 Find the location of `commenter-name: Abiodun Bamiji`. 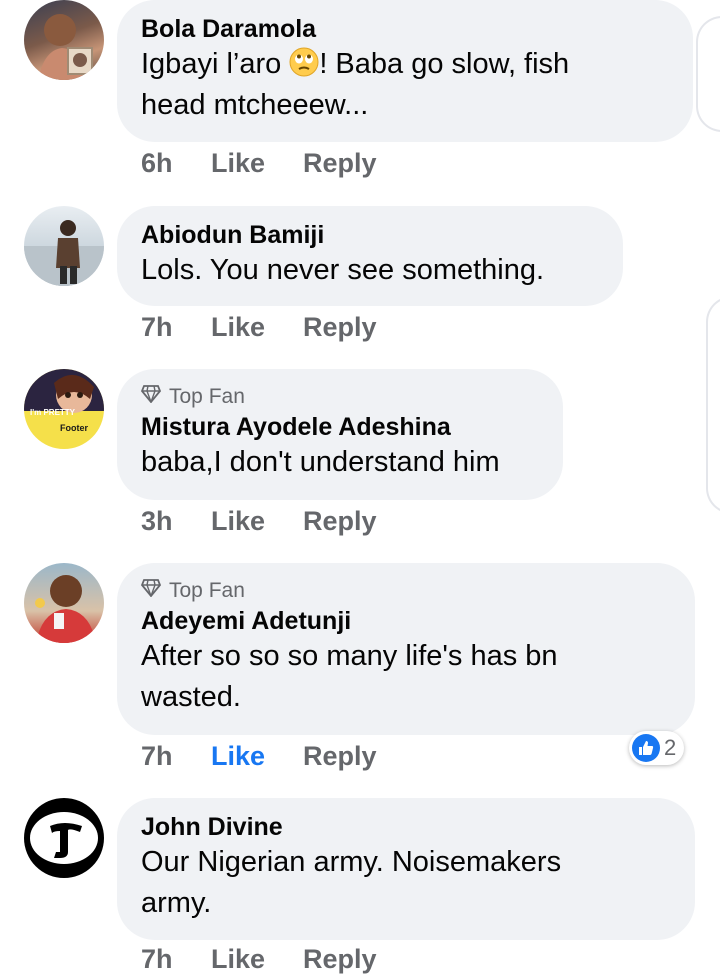

commenter-name: Abiodun Bamiji is located at coordinates (370, 235).